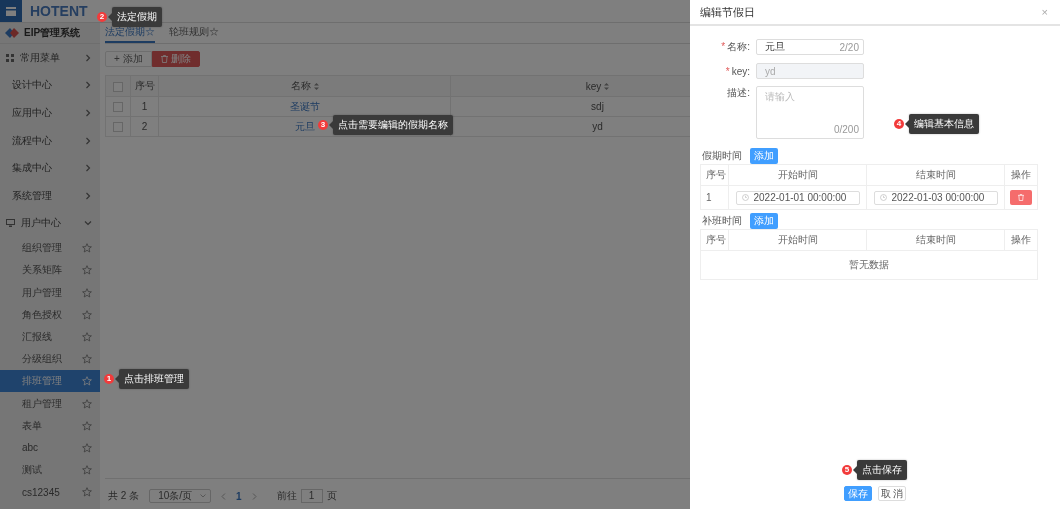 The height and width of the screenshot is (509, 1060). What do you see at coordinates (50, 403) in the screenshot?
I see `menu-item: 租户管理` at bounding box center [50, 403].